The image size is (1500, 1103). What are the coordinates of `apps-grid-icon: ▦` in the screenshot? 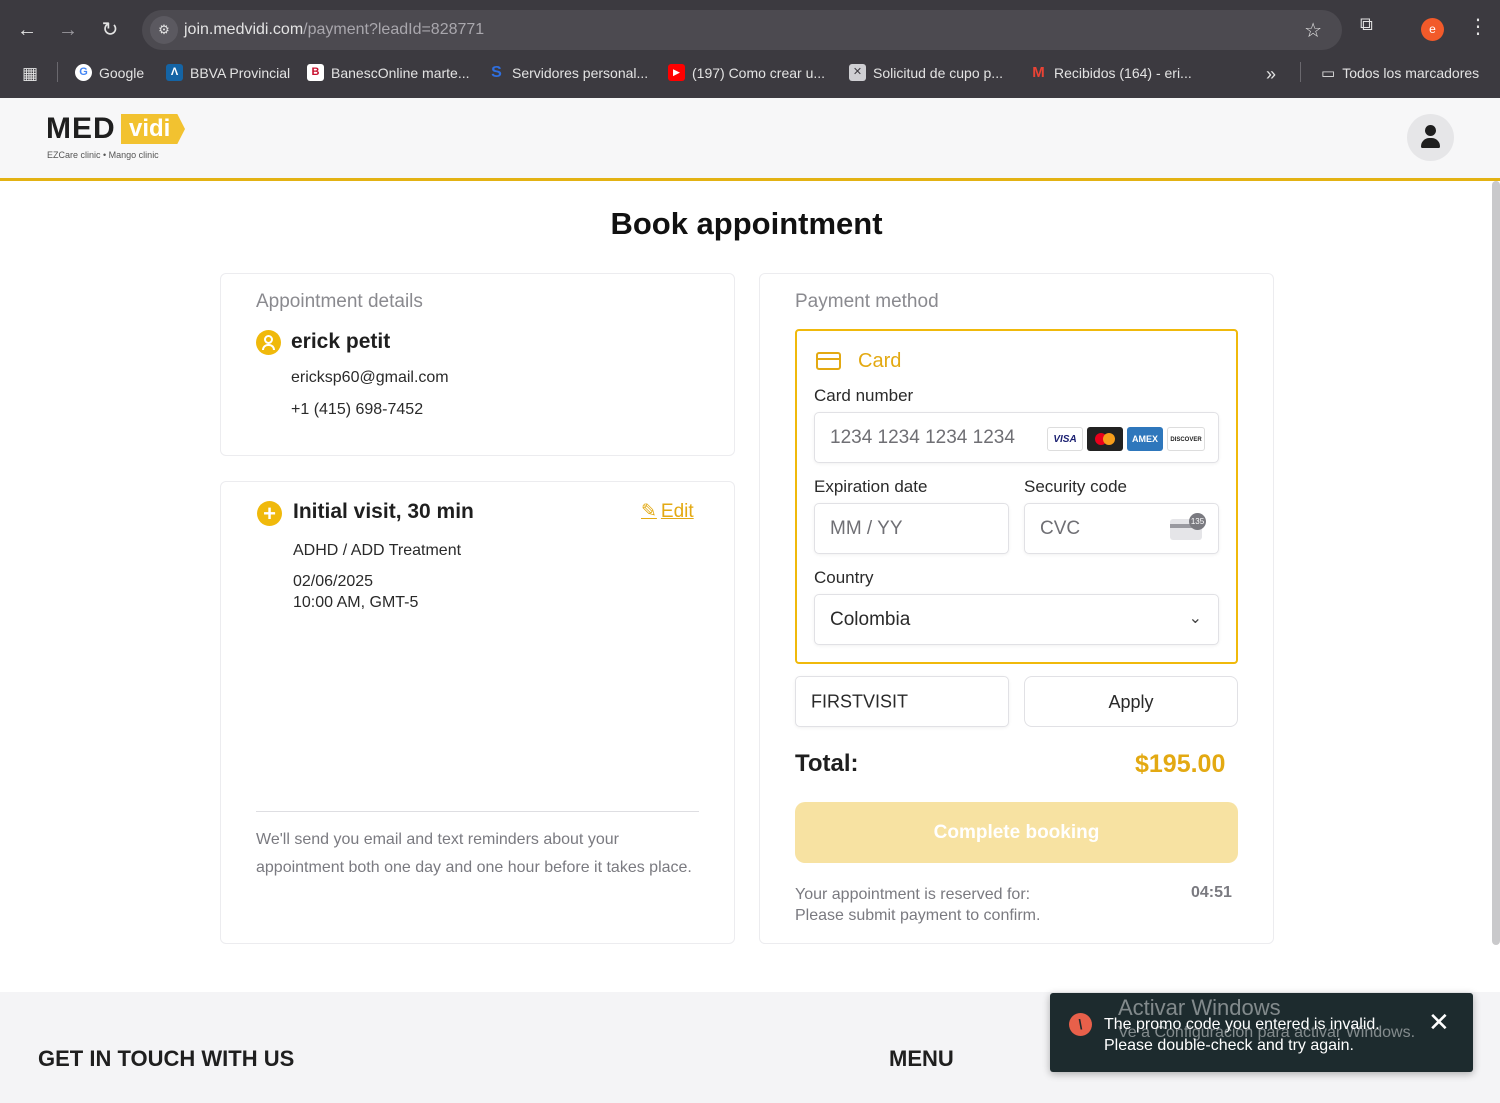 It's located at (30, 74).